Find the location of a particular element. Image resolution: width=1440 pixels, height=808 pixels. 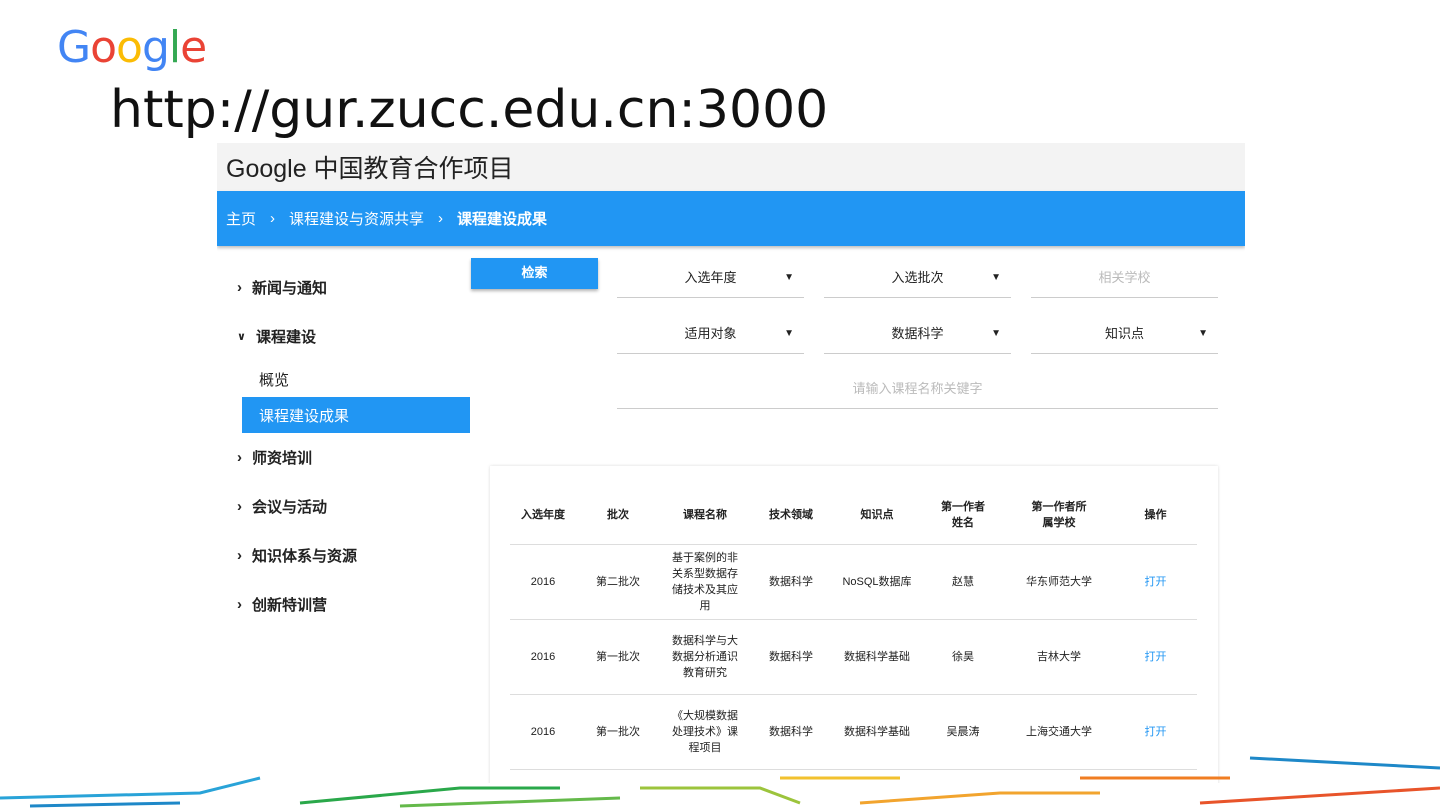

slide-url: http://gur.zucc.edu.cn:3000 is located at coordinates (469, 110).